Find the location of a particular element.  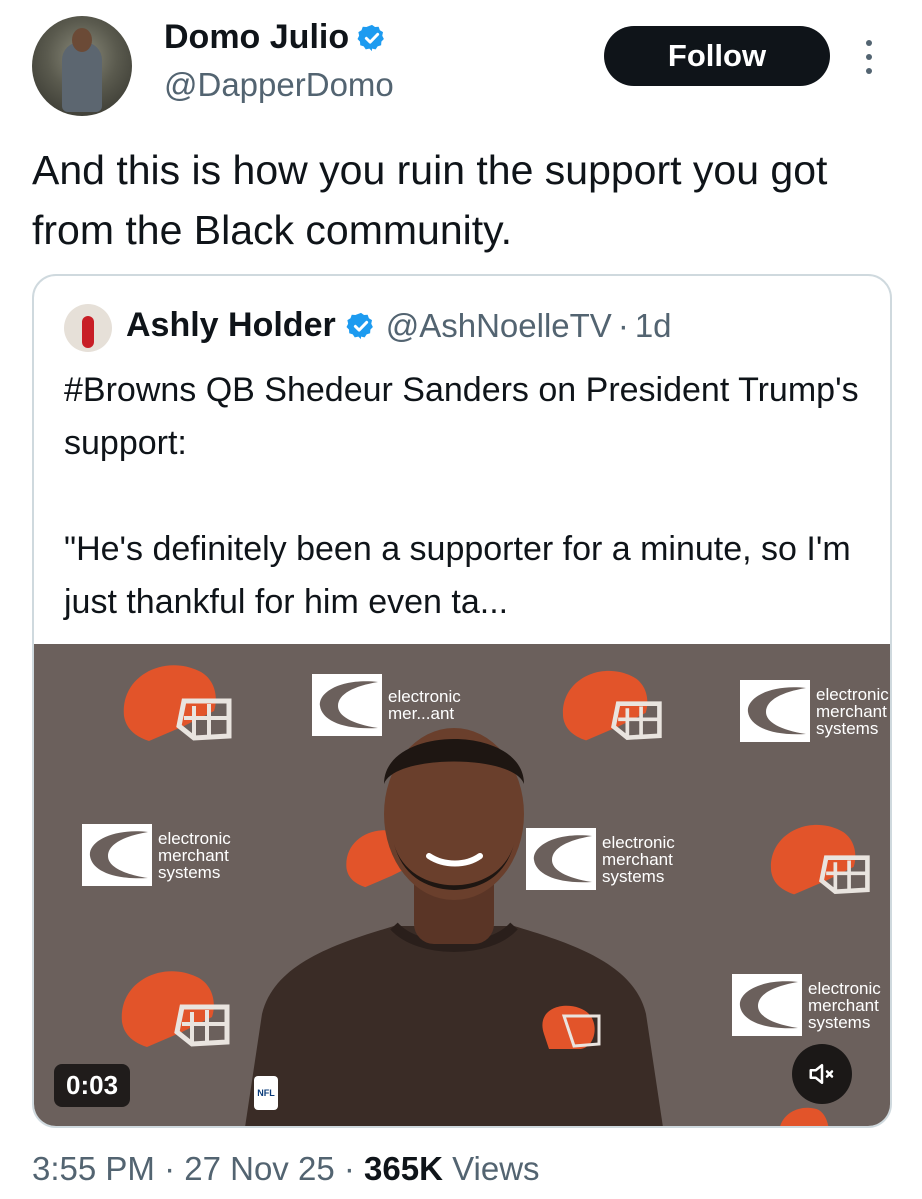

muted-speaker-icon is located at coordinates (821, 1074).